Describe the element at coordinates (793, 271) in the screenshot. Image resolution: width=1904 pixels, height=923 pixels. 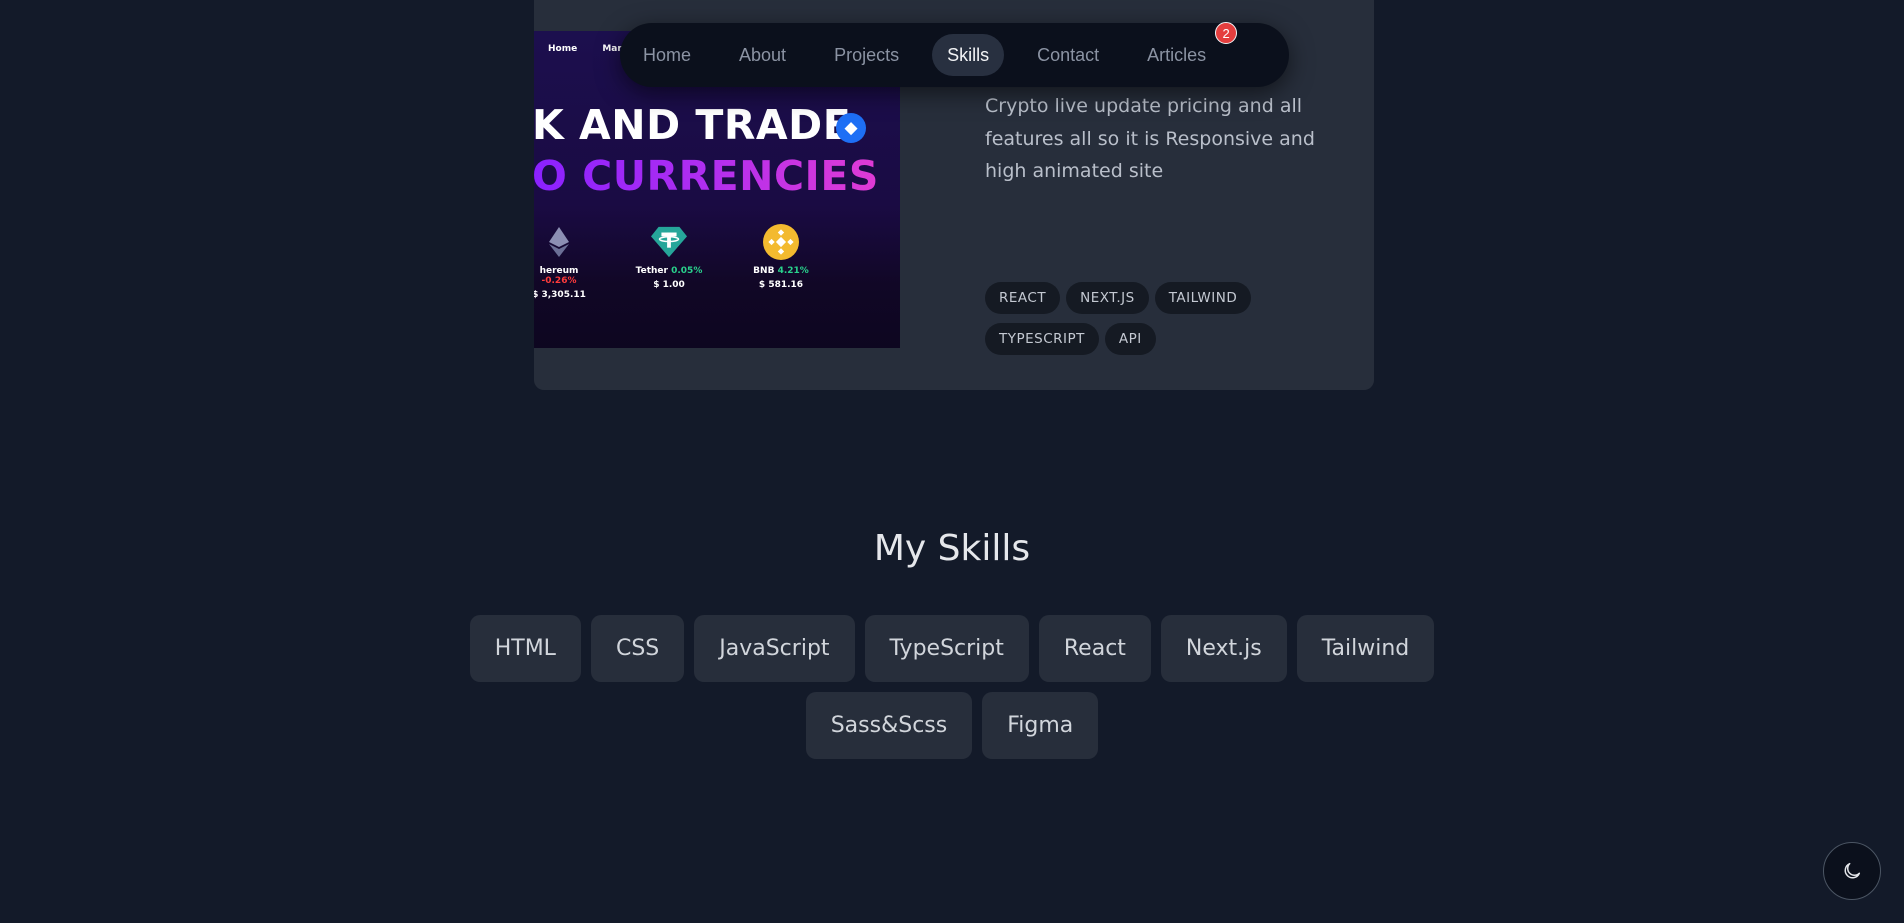
I see `coin-change: 4.21%` at that location.